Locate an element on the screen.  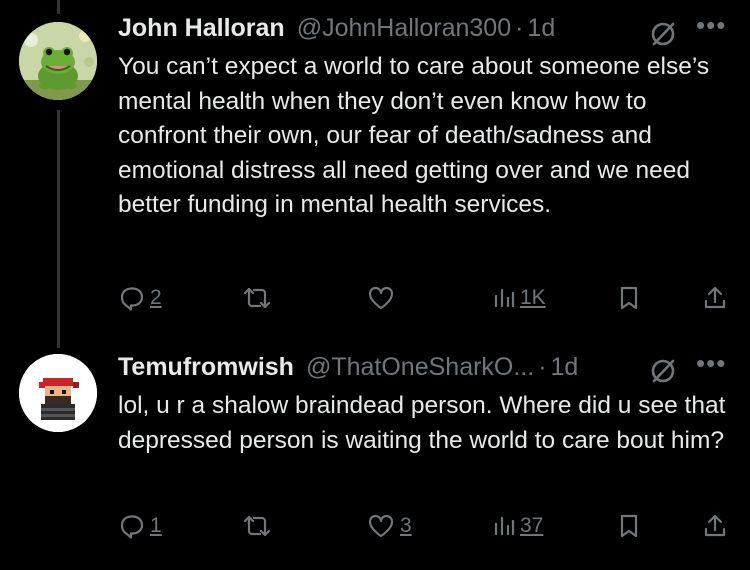
reply-button: 2 is located at coordinates (140, 298).